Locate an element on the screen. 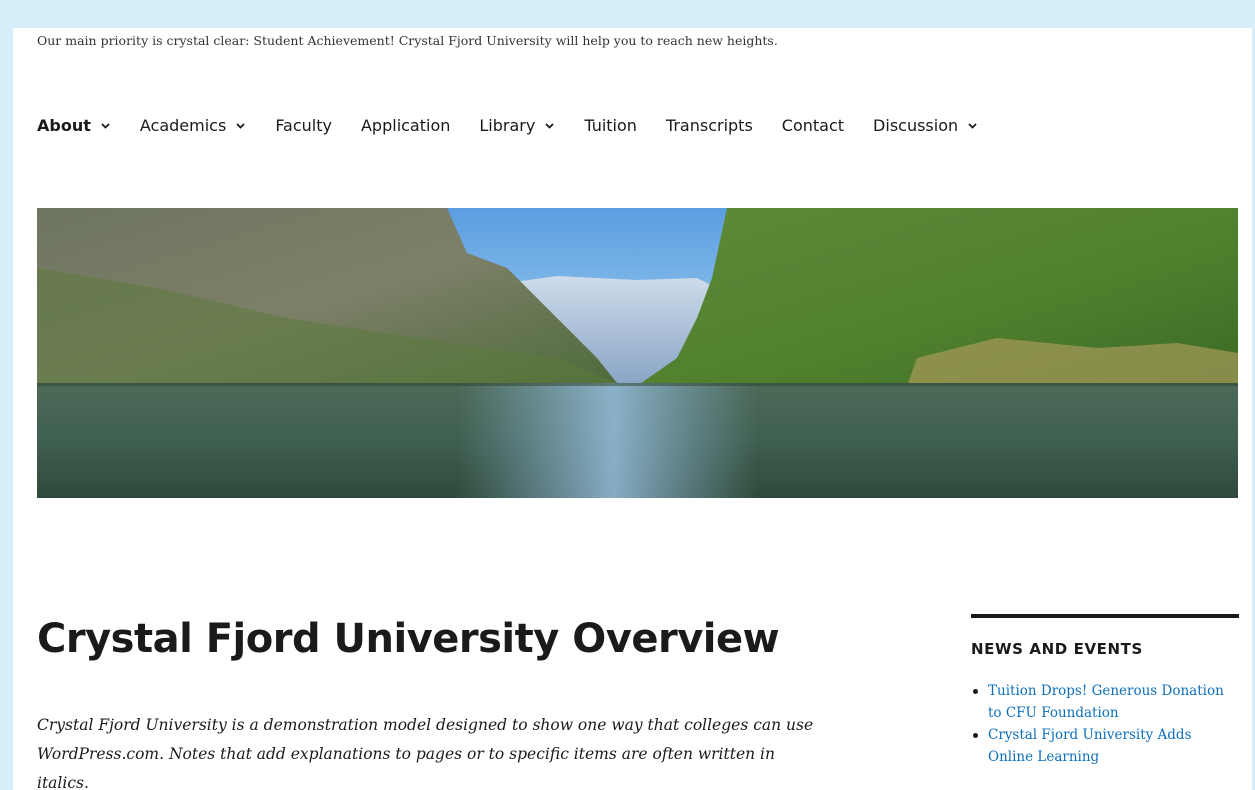  nav-item-faculty: Faculty is located at coordinates (303, 125).